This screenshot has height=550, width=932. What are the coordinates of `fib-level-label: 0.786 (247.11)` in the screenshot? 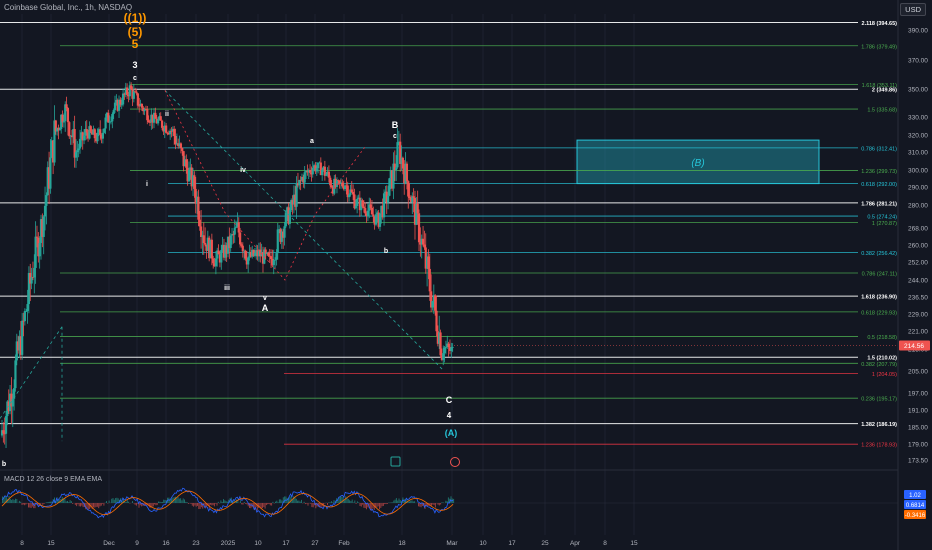 It's located at (880, 275).